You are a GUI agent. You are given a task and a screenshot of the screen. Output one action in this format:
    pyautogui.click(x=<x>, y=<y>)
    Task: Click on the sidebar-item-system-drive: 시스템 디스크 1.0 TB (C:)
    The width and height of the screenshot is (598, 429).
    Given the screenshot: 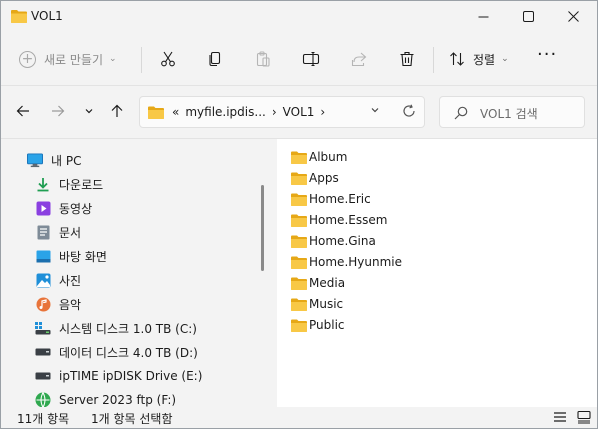 What is the action you would take?
    pyautogui.click(x=116, y=328)
    